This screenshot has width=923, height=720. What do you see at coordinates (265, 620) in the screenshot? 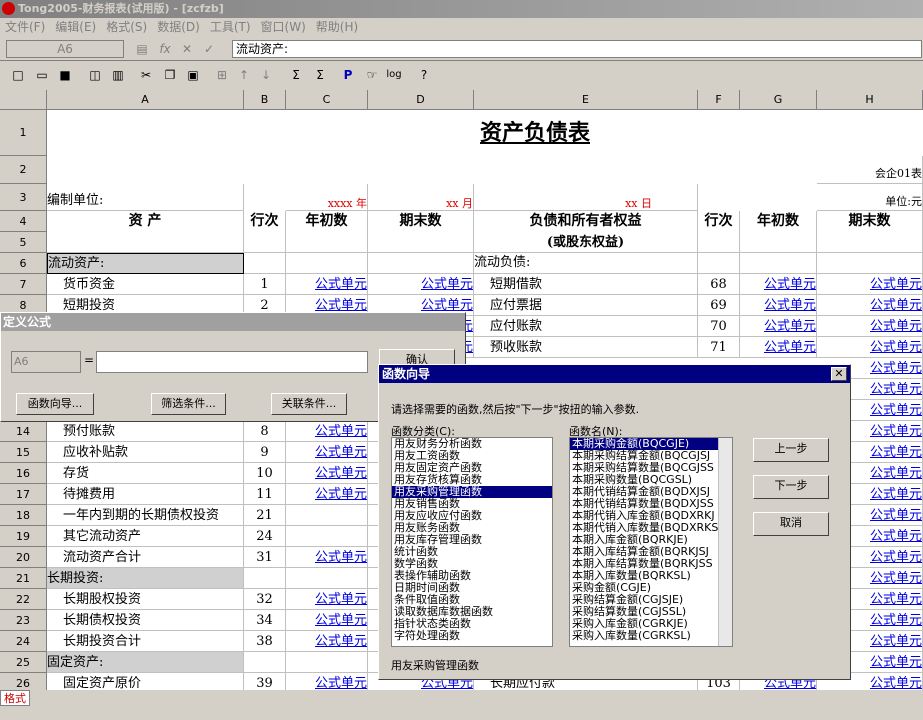
I see `cell: 34` at bounding box center [265, 620].